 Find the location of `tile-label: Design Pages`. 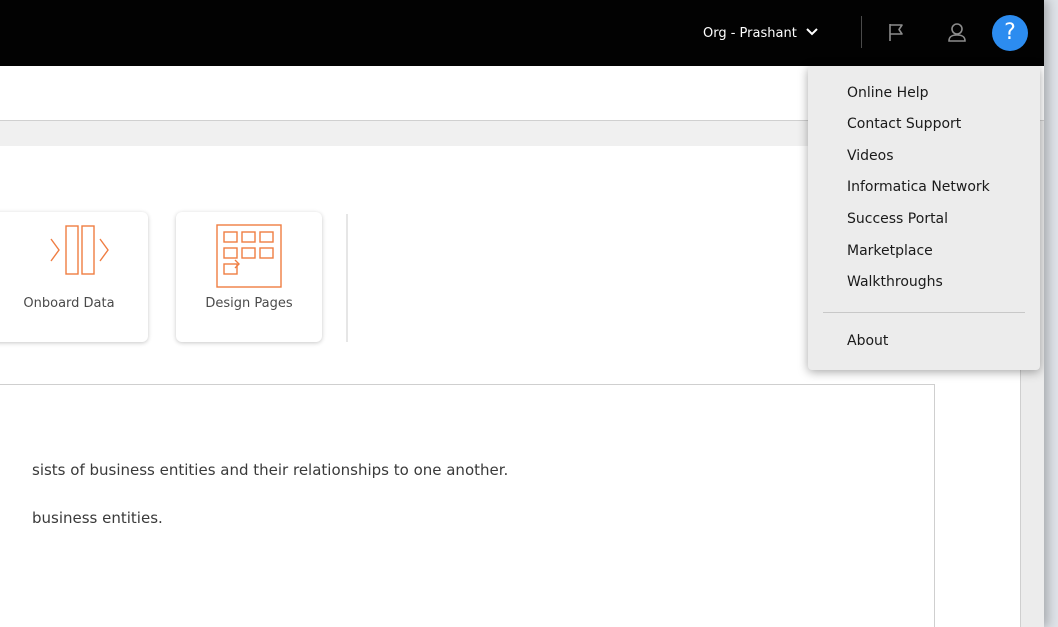

tile-label: Design Pages is located at coordinates (249, 303).